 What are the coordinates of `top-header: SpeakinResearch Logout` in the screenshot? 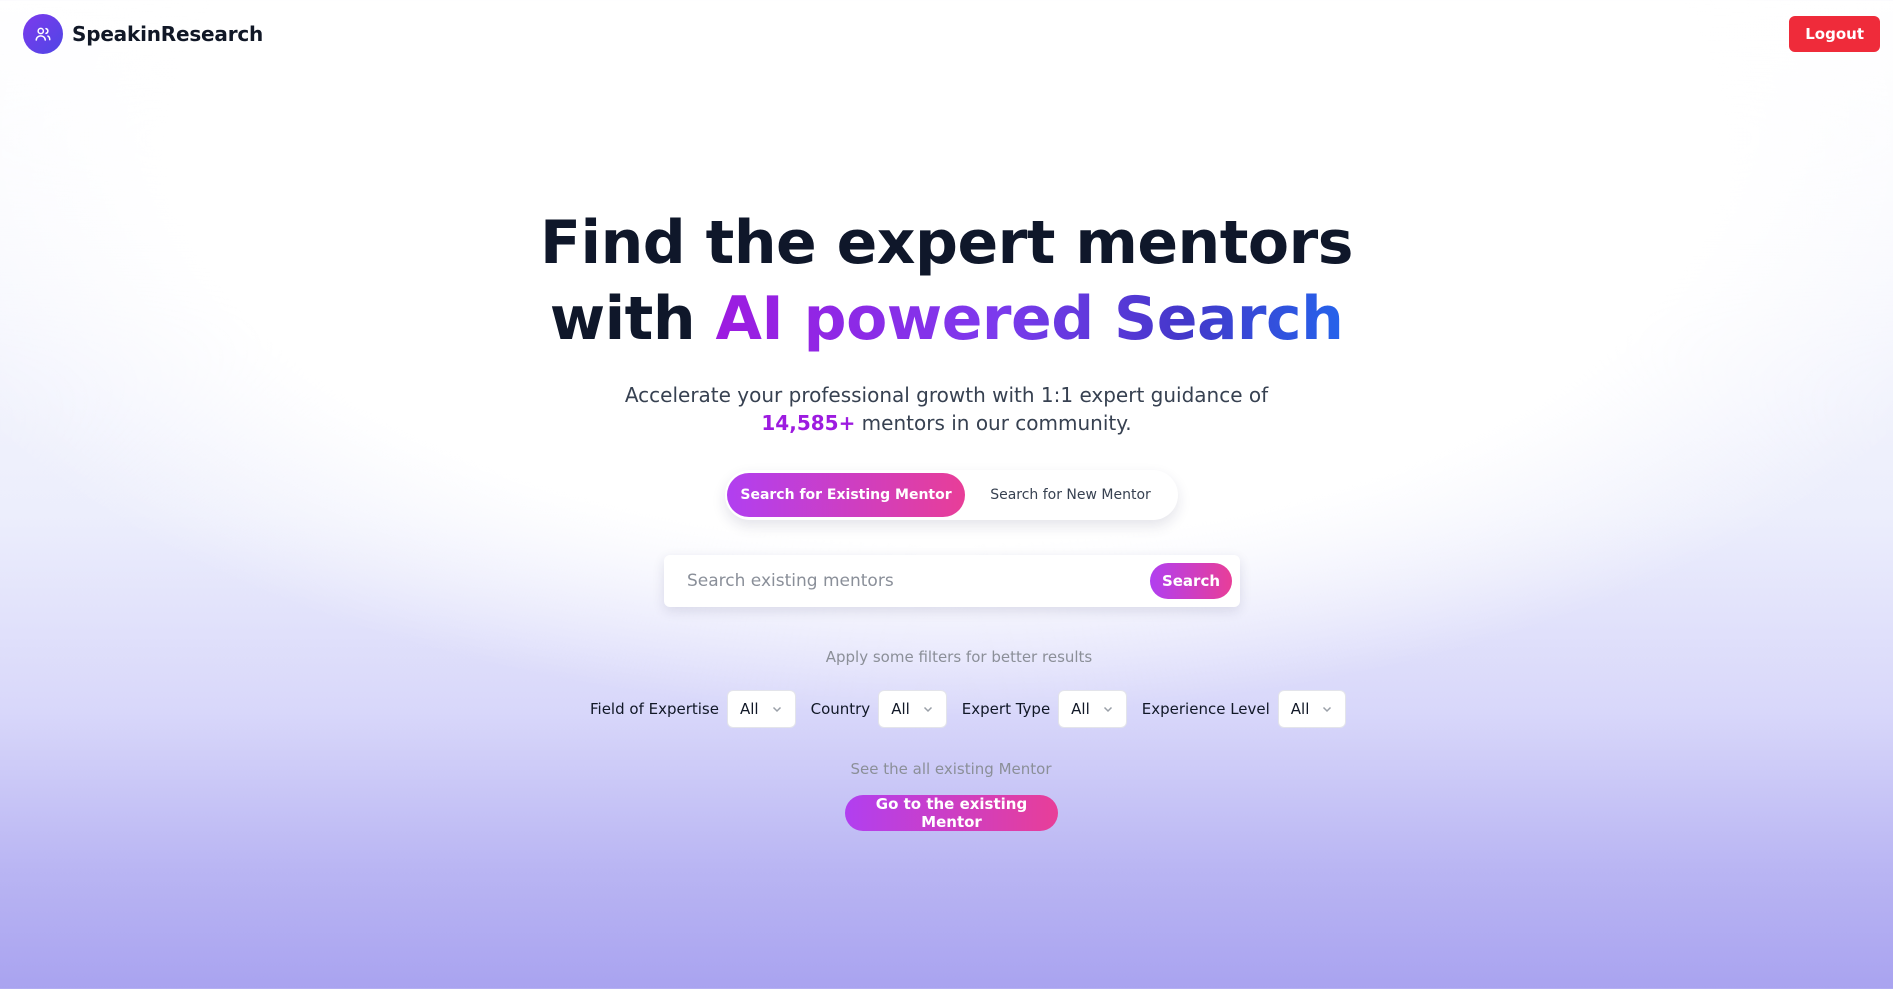 It's located at (946, 34).